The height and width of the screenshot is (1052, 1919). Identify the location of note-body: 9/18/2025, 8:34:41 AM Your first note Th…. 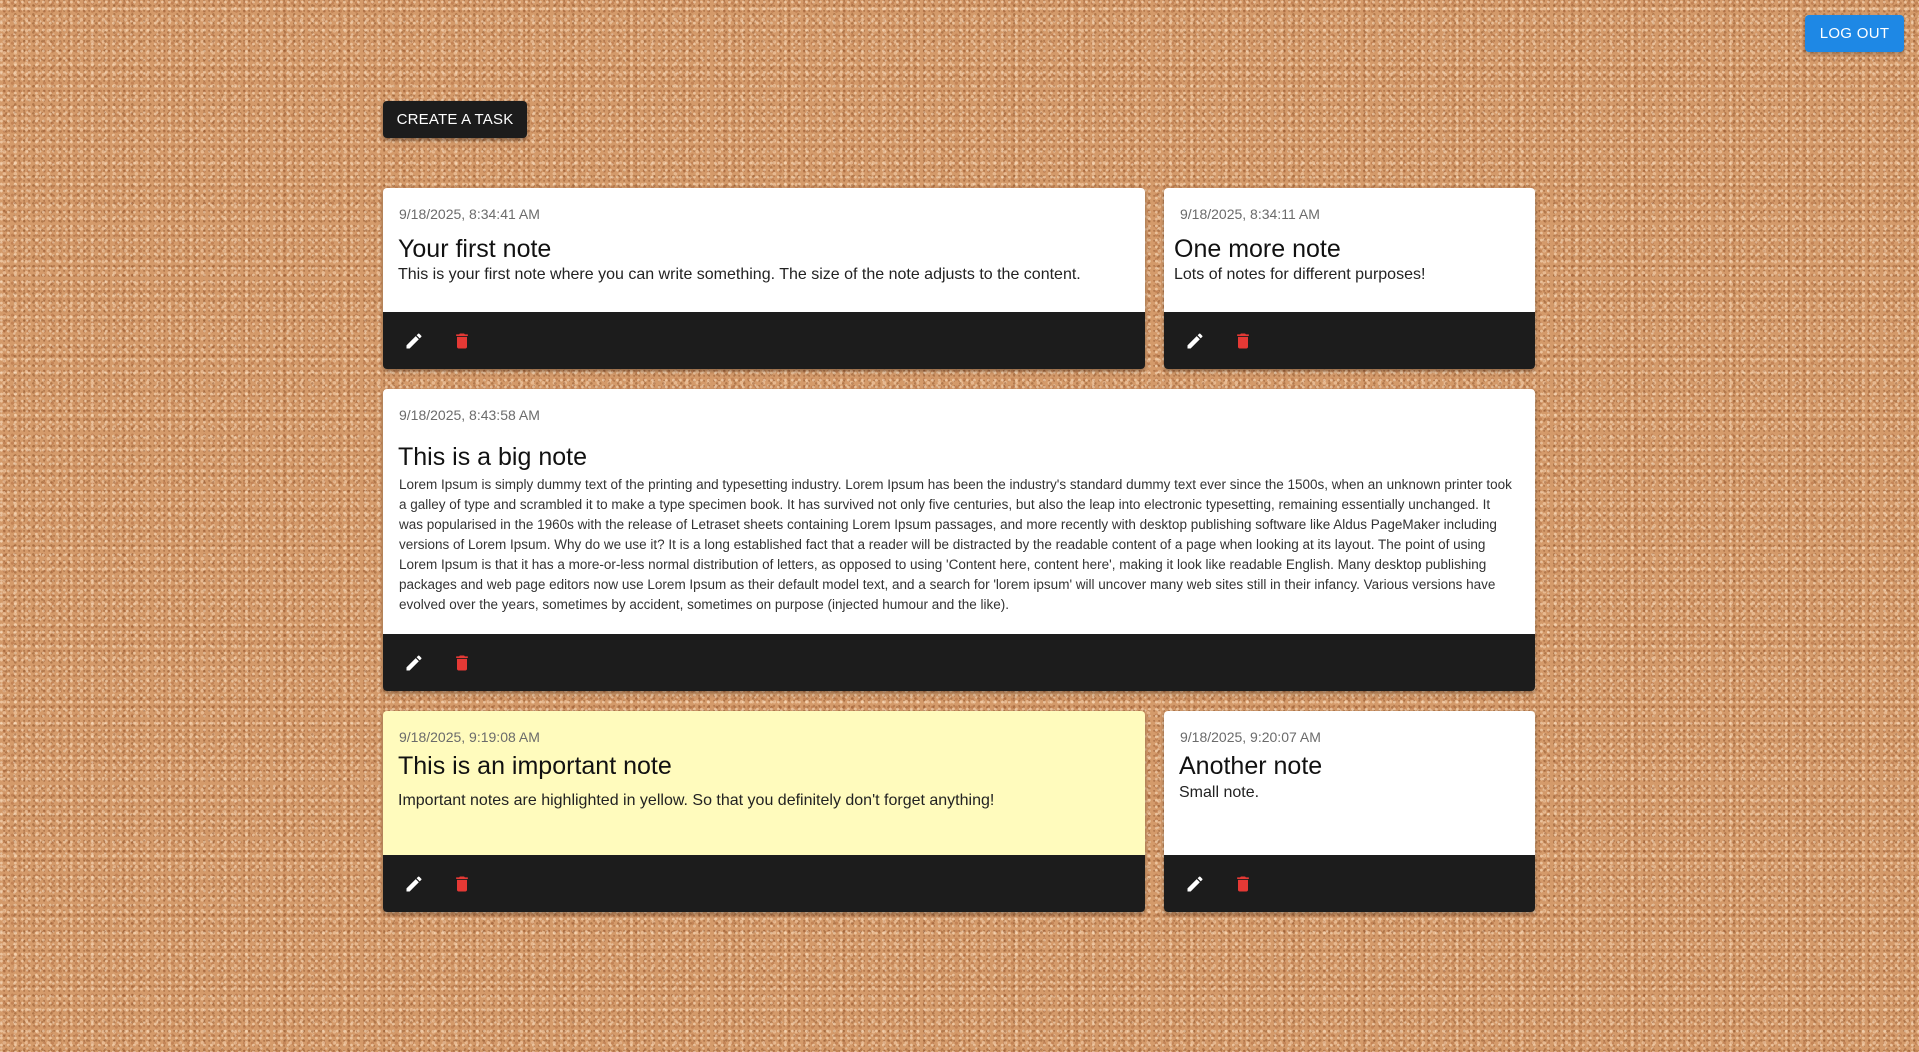
(764, 250).